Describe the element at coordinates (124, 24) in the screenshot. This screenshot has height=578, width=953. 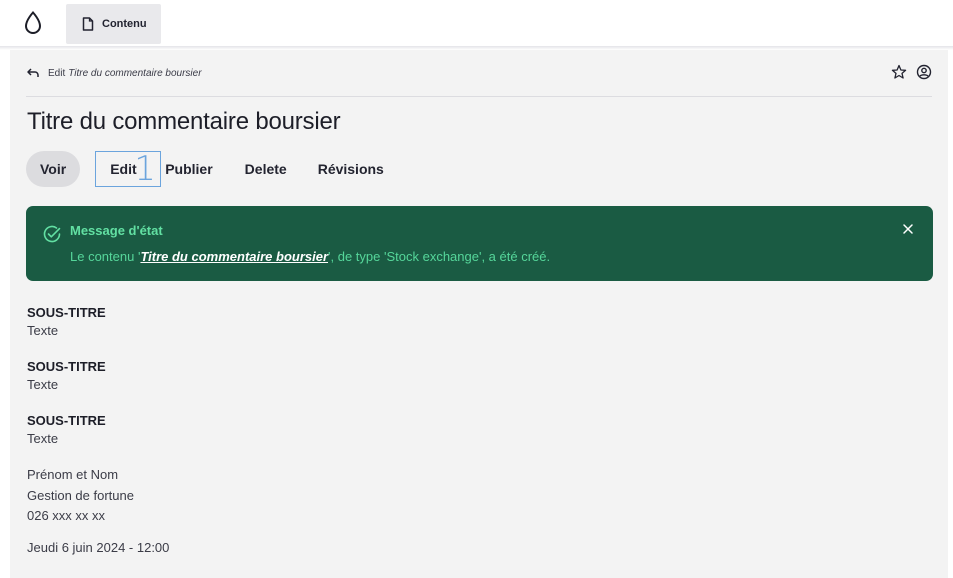
I see `toolbar-tab-label: Contenu` at that location.